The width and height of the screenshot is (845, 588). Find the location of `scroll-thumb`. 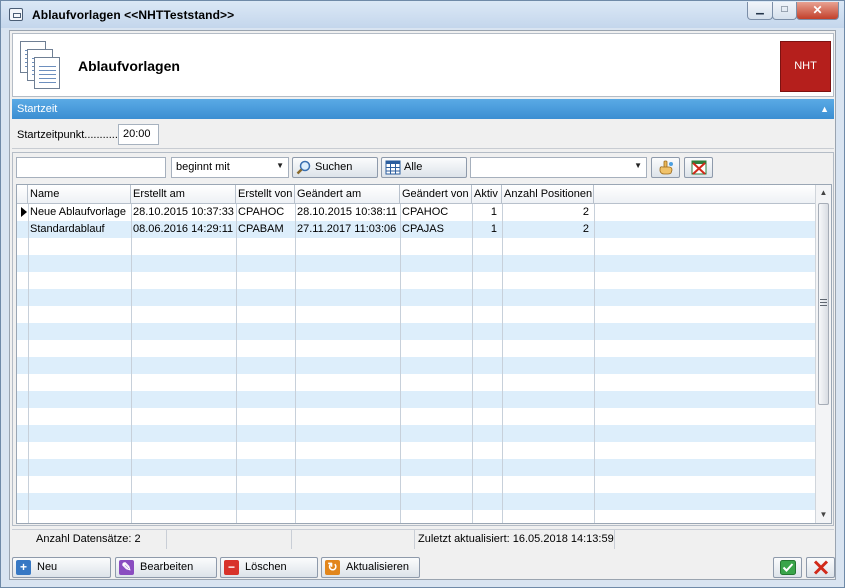

scroll-thumb is located at coordinates (823, 304).